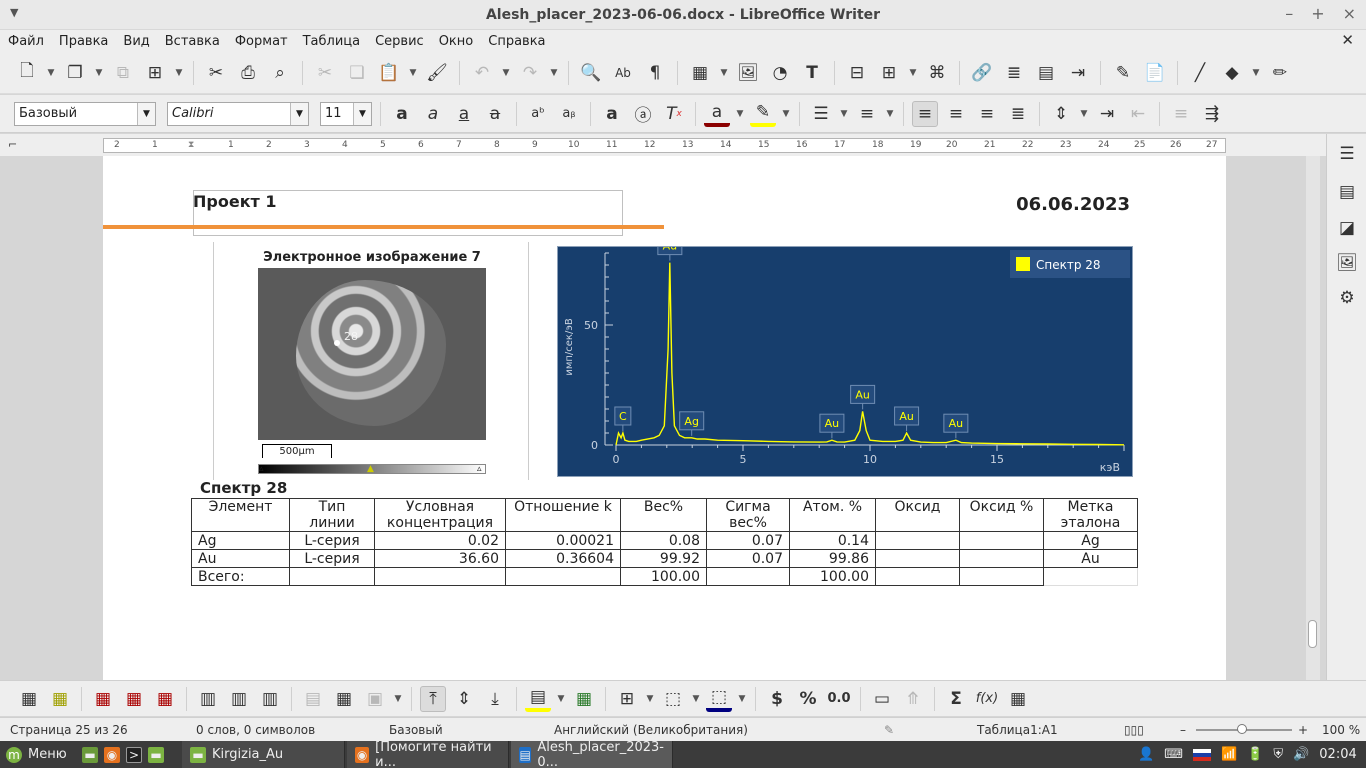 The height and width of the screenshot is (768, 1366). I want to click on templates-icon: ❐, so click(75, 73).